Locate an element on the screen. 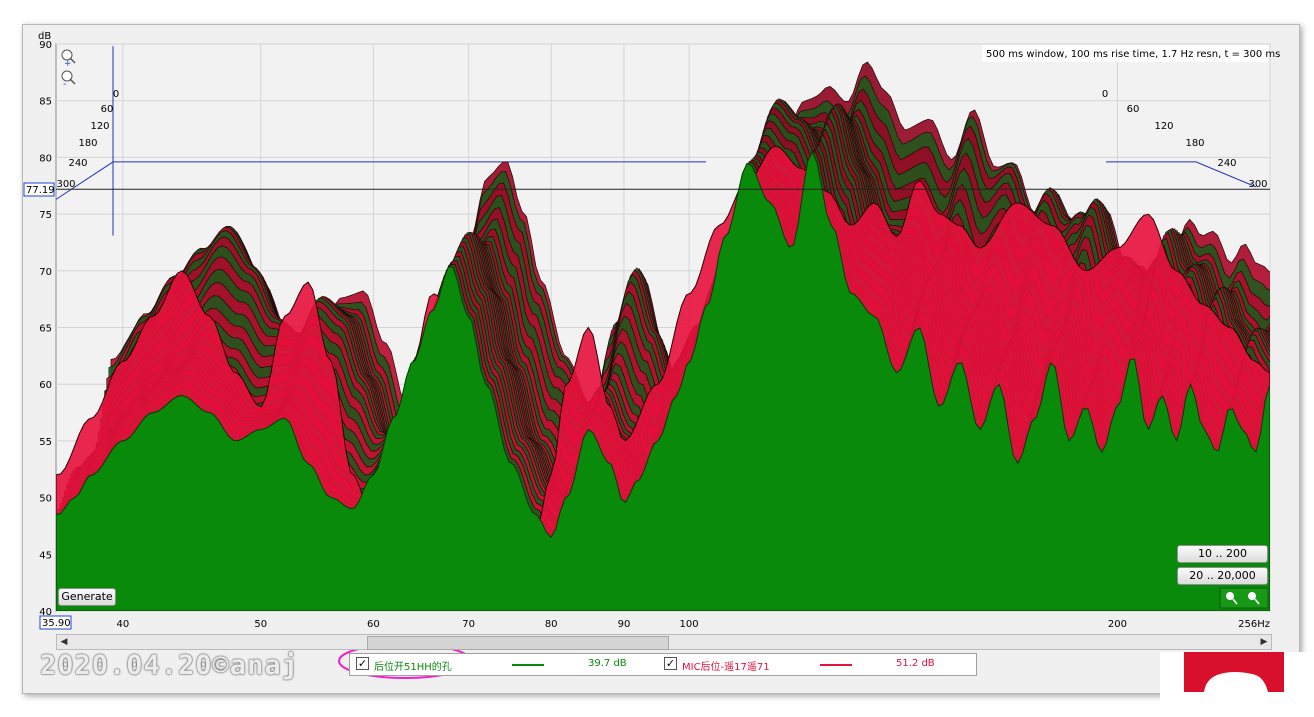  y-axis-label: dB is located at coordinates (44, 36).